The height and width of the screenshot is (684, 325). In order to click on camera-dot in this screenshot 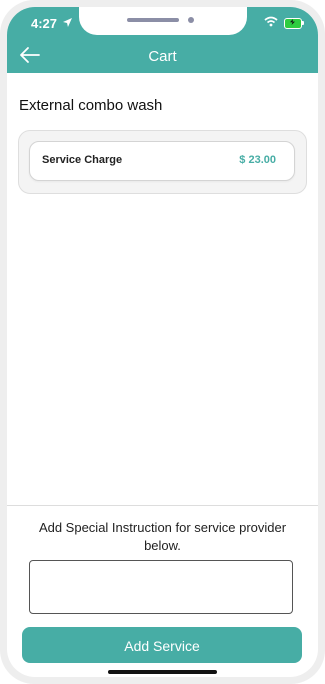, I will do `click(191, 20)`.